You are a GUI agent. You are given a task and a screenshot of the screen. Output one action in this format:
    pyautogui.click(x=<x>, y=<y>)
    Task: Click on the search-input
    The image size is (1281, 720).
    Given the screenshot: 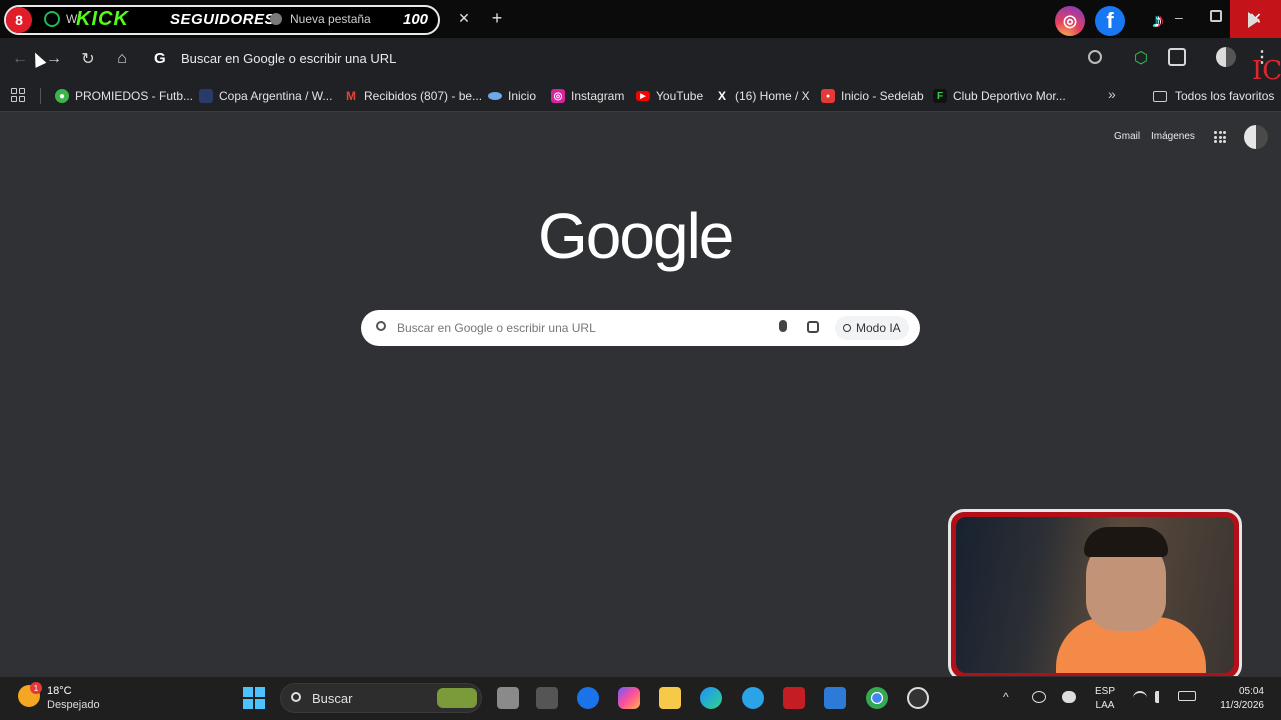 What is the action you would take?
    pyautogui.click(x=582, y=328)
    